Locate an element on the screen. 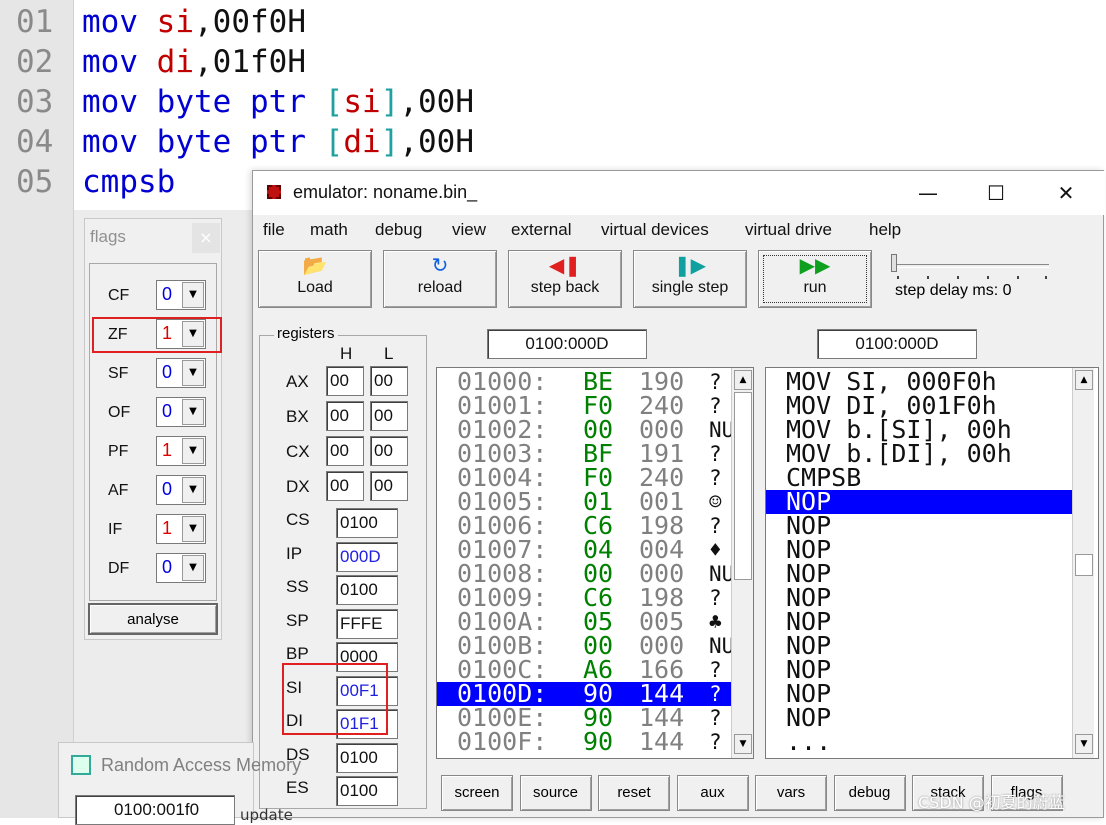 The width and height of the screenshot is (1106, 825). register-dl-field: 00 is located at coordinates (389, 486).